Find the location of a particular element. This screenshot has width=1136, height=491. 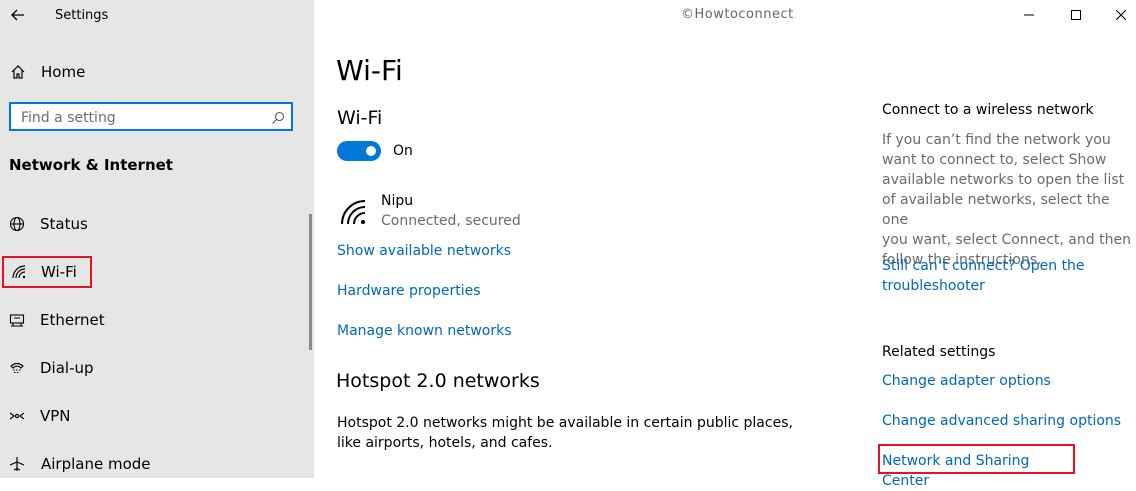

wifi-signal-icon is located at coordinates (354, 212).